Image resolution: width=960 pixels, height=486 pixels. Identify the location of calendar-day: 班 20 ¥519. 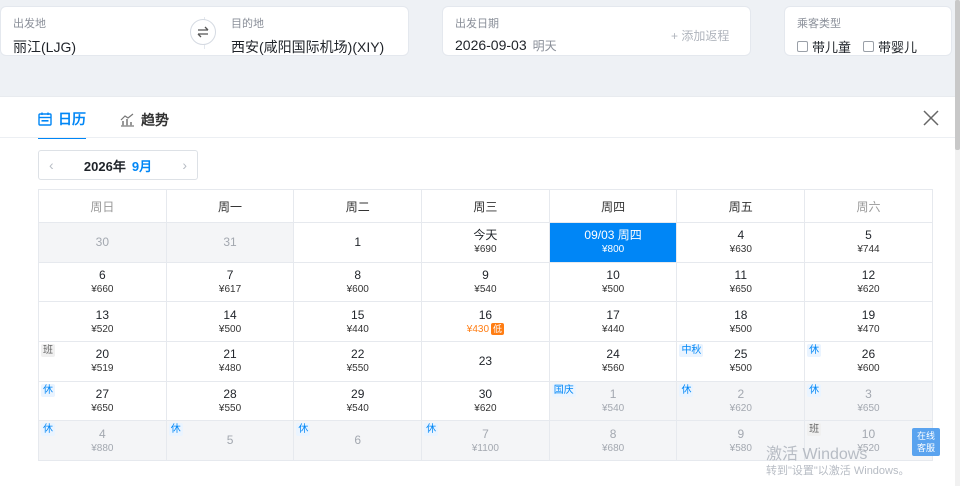
(102, 361).